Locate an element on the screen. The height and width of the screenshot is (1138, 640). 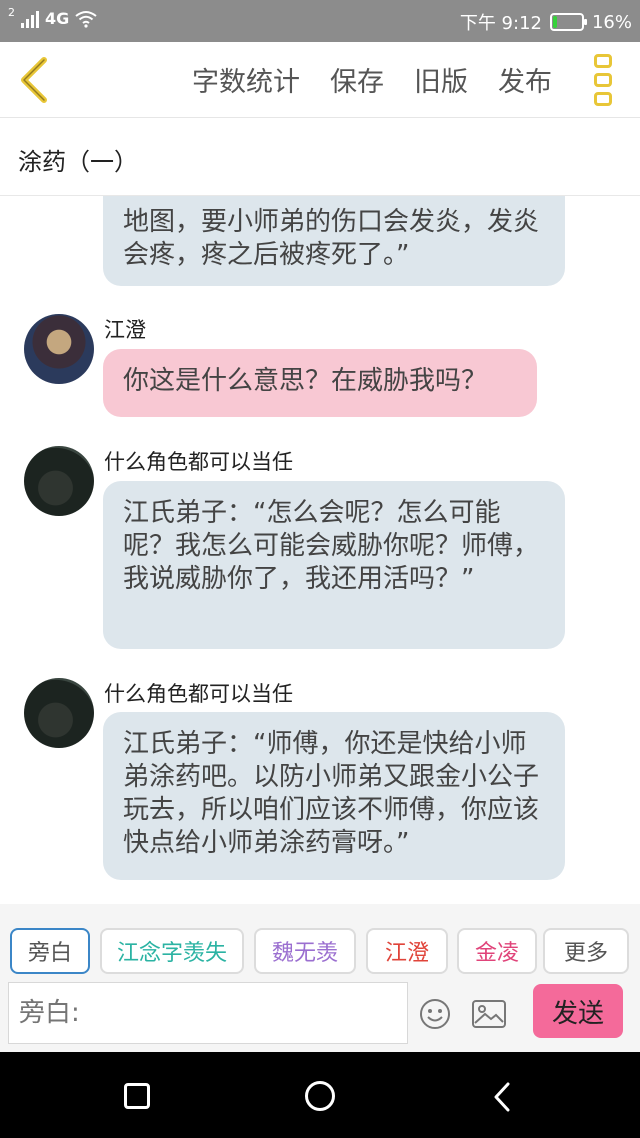
role-tab-more: 更多 is located at coordinates (586, 951).